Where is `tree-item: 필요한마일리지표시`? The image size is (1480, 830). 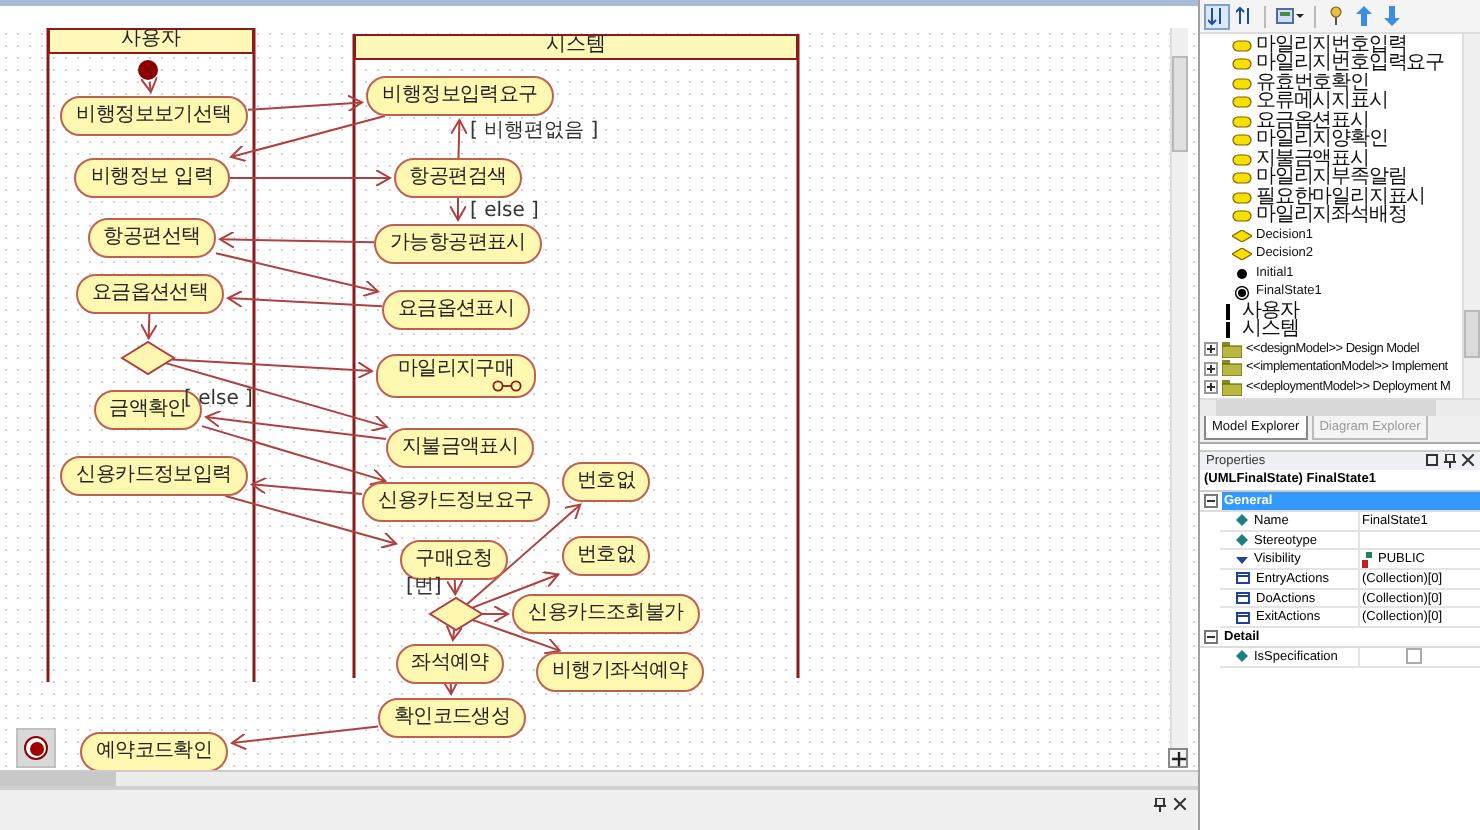
tree-item: 필요한마일리지표시 is located at coordinates (1341, 197).